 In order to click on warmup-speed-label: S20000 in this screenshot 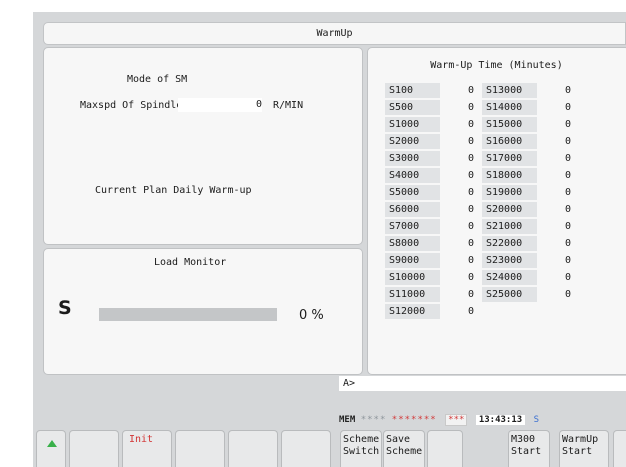, I will do `click(509, 209)`.